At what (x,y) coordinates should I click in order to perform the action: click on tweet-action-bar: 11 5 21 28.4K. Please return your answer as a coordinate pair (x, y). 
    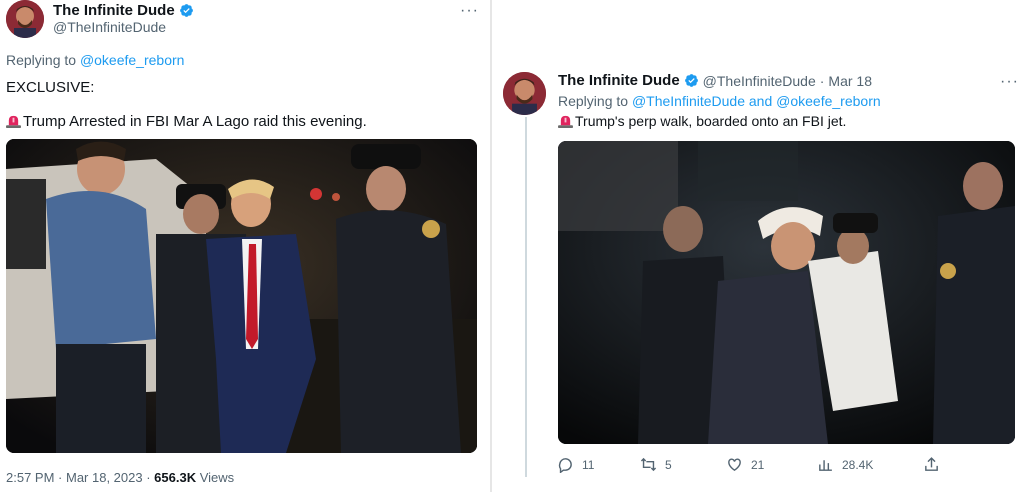
    Looking at the image, I should click on (752, 466).